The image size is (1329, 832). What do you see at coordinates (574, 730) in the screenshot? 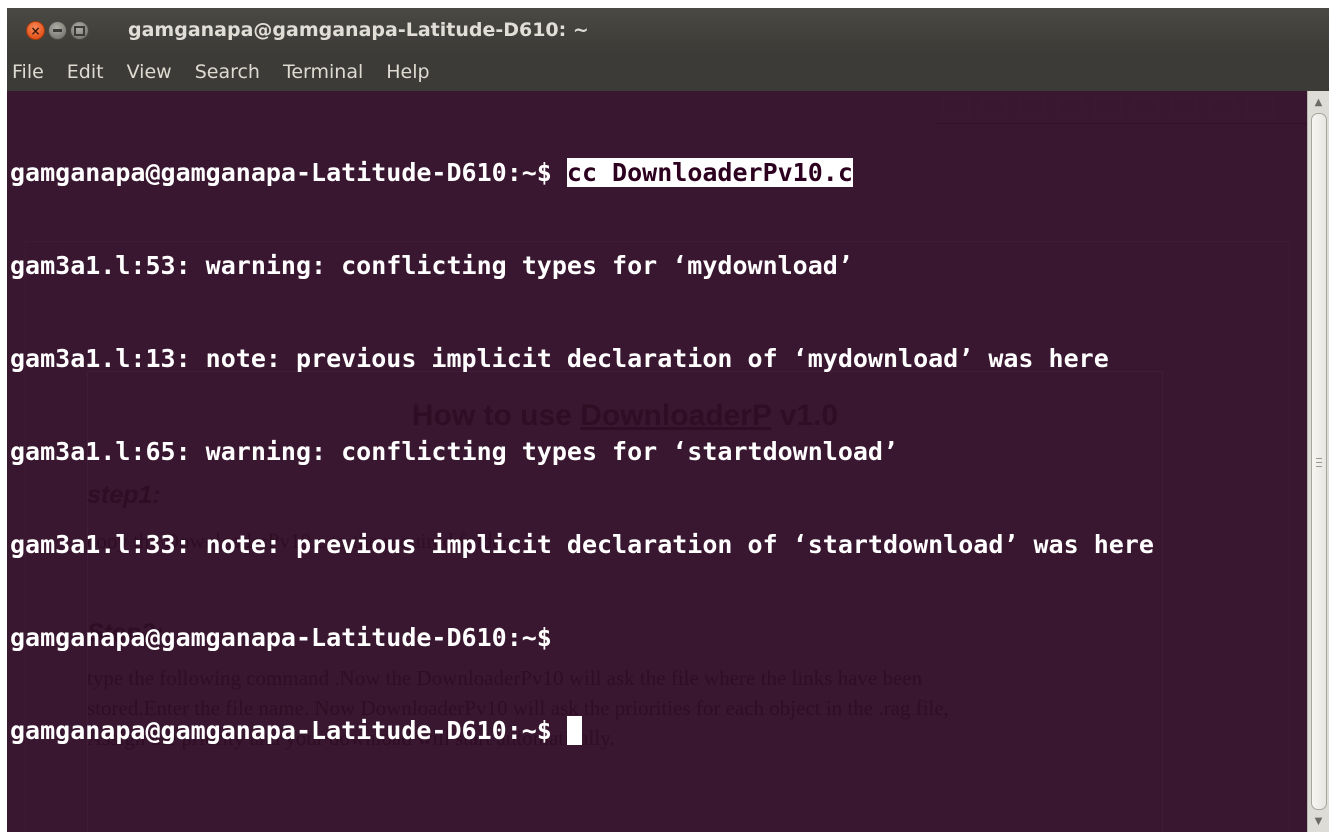
I see `text-cursor` at bounding box center [574, 730].